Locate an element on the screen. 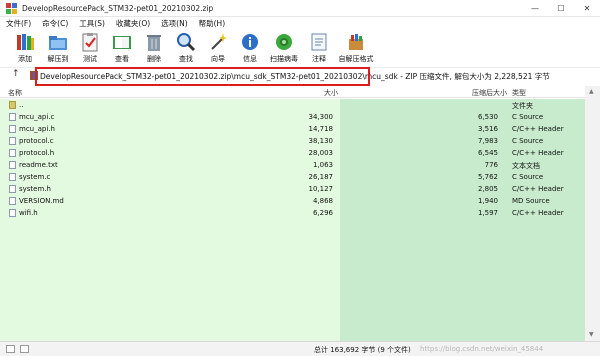  test-button: 测试 is located at coordinates (90, 49).